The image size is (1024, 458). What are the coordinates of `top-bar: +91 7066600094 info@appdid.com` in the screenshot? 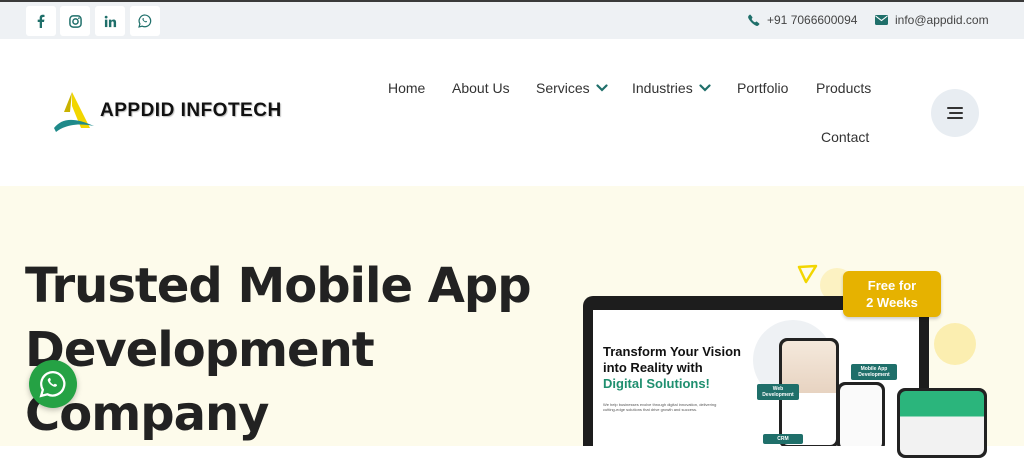 It's located at (512, 20).